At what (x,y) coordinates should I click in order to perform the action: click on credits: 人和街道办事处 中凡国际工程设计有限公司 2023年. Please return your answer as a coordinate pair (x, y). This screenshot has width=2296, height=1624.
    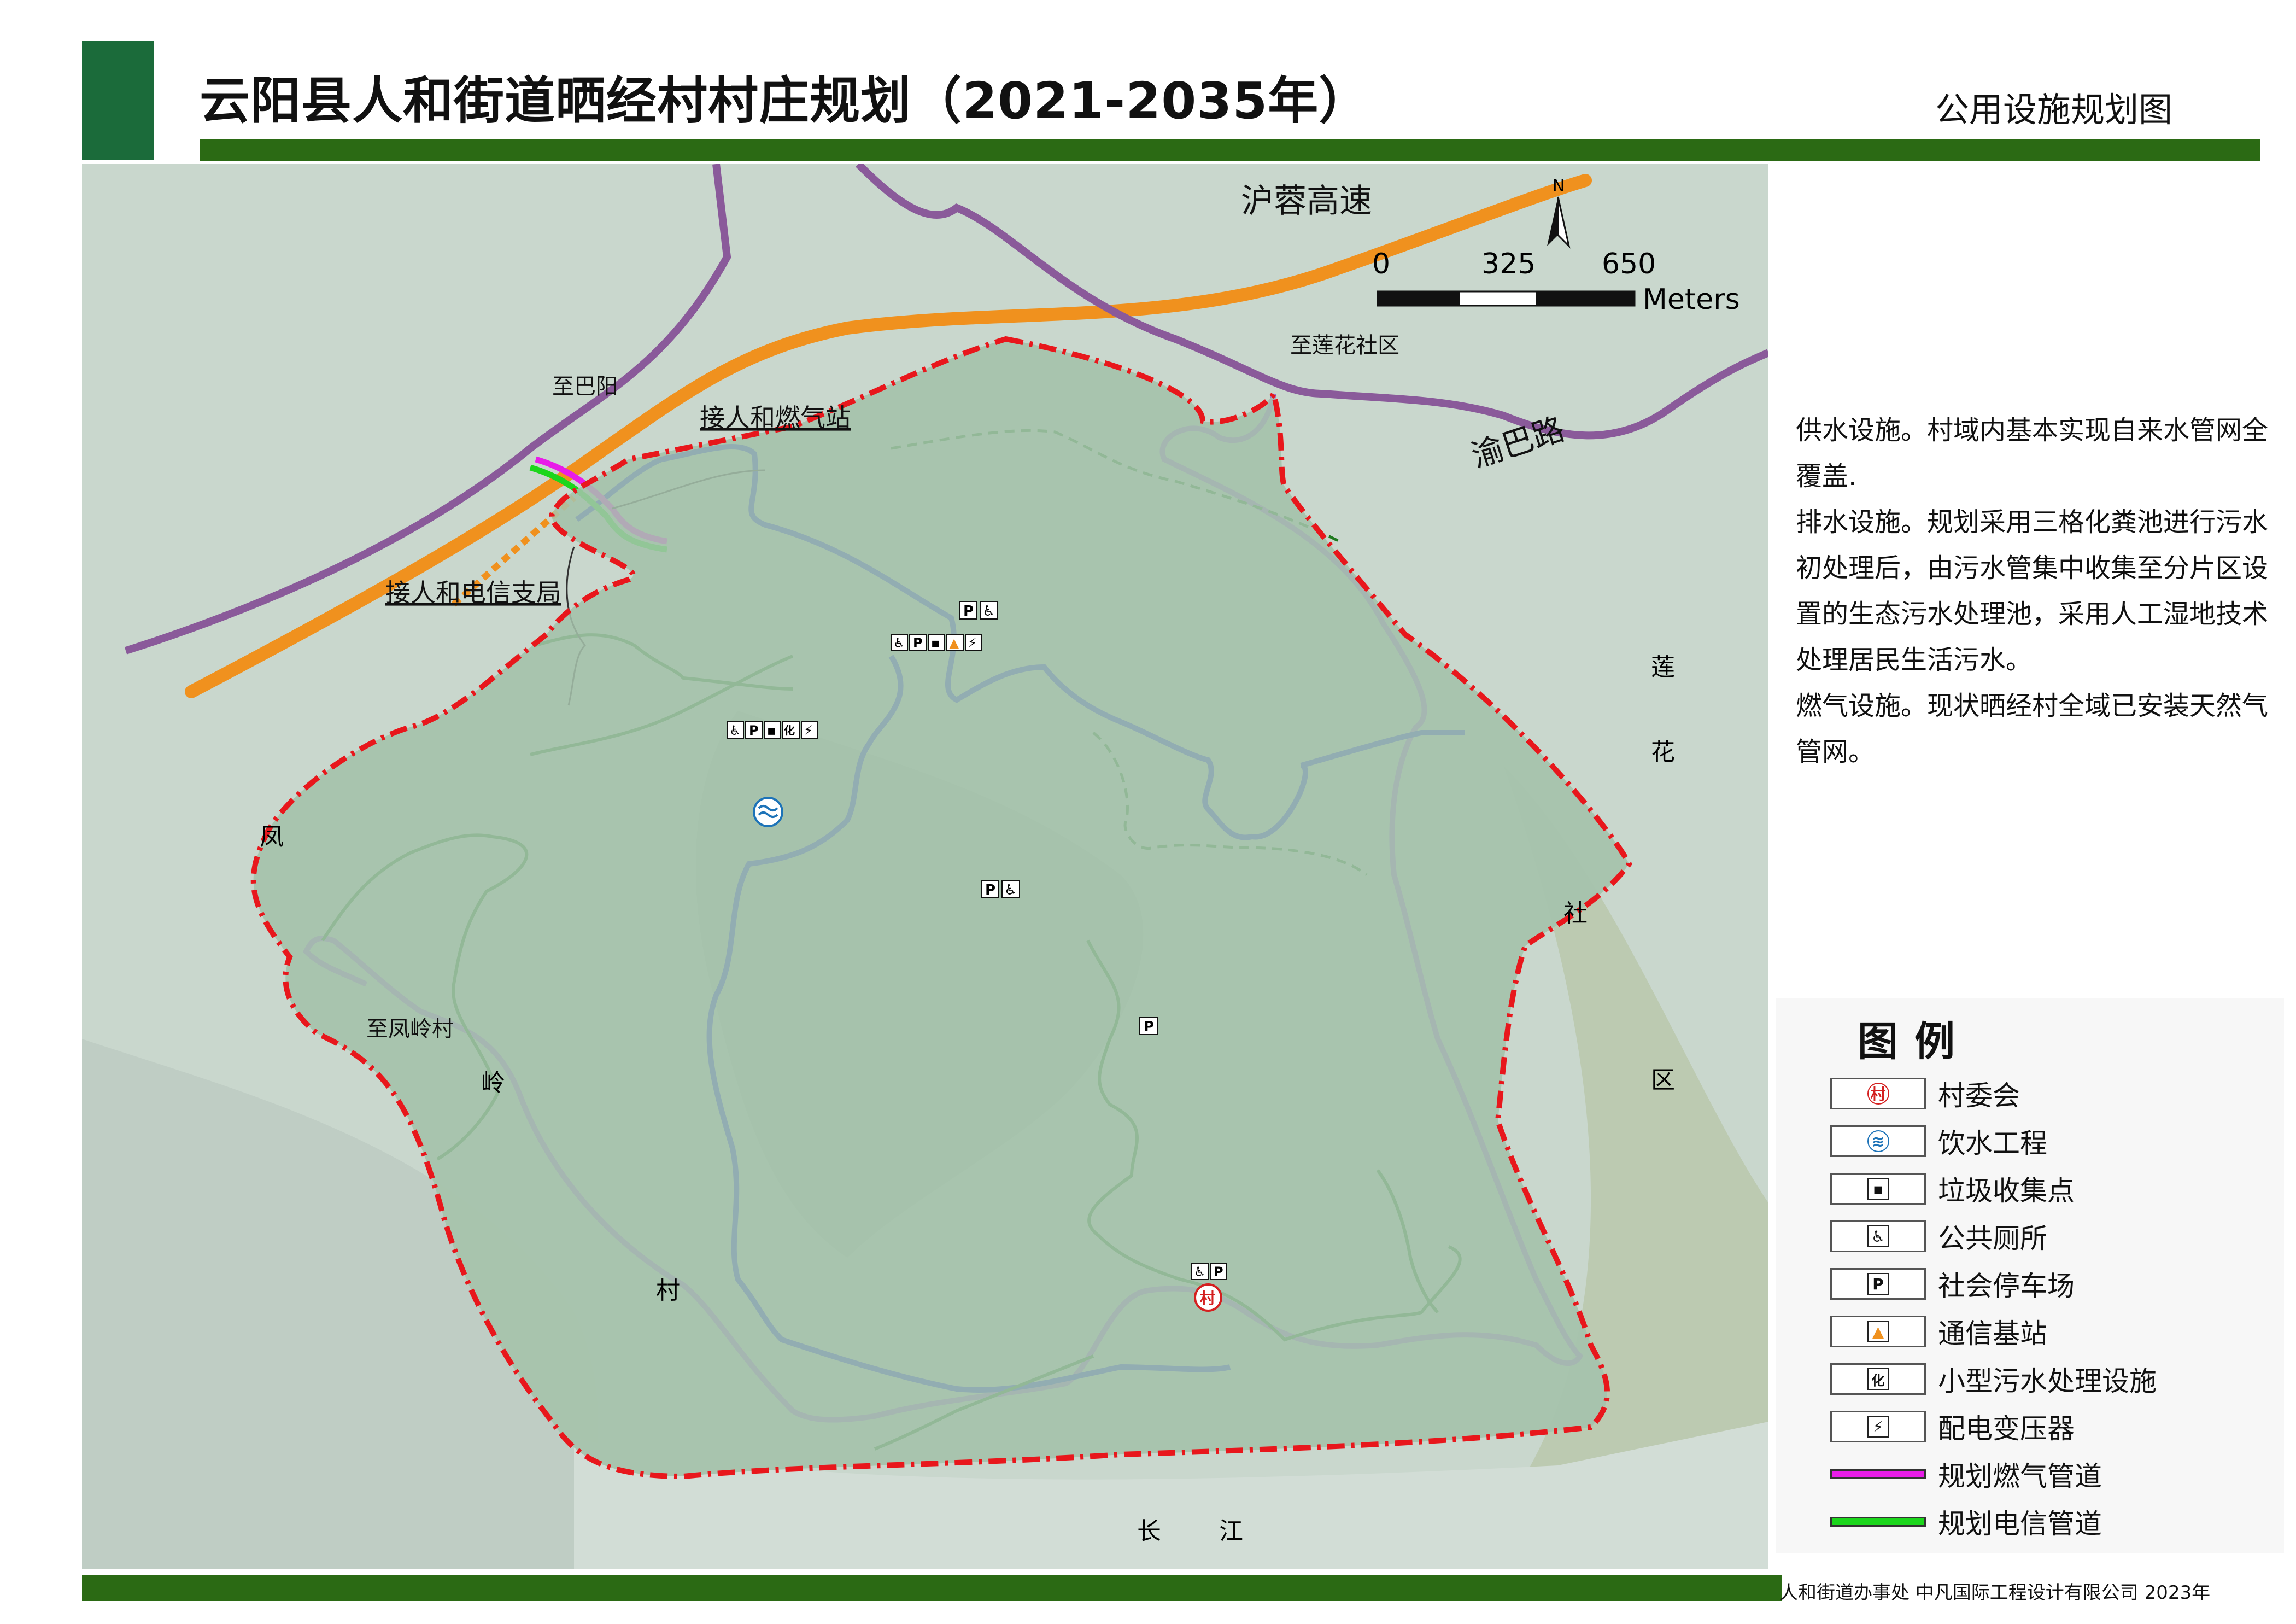
    Looking at the image, I should click on (1995, 1593).